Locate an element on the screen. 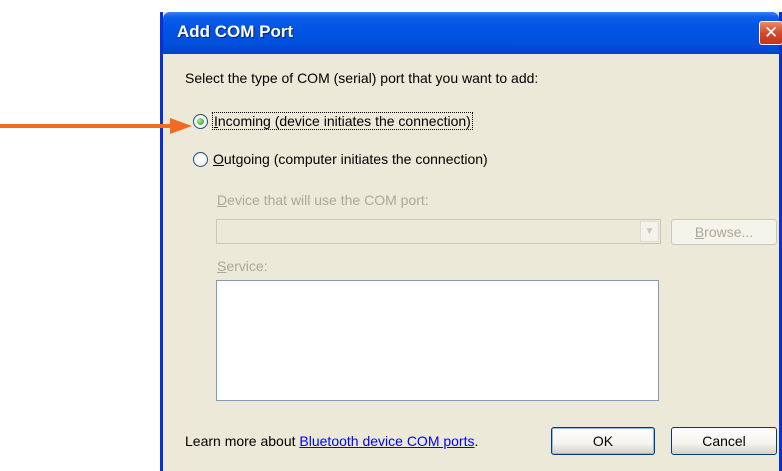 The image size is (782, 471). outgoing-hotkey: O is located at coordinates (218, 159).